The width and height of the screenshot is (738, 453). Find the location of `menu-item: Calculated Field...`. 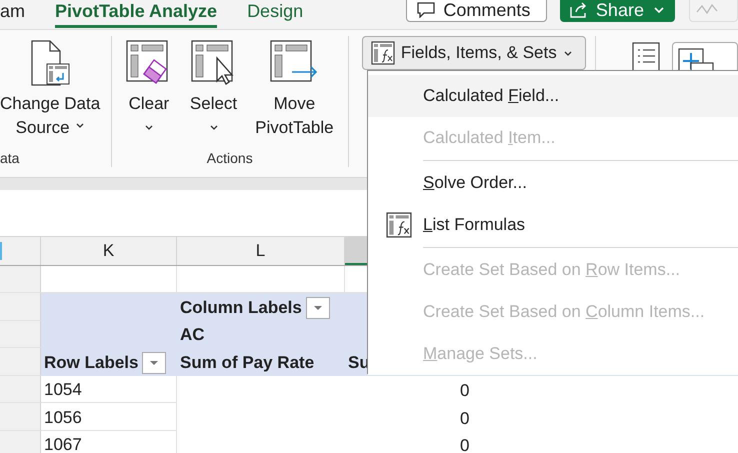

menu-item: Calculated Field... is located at coordinates (553, 96).